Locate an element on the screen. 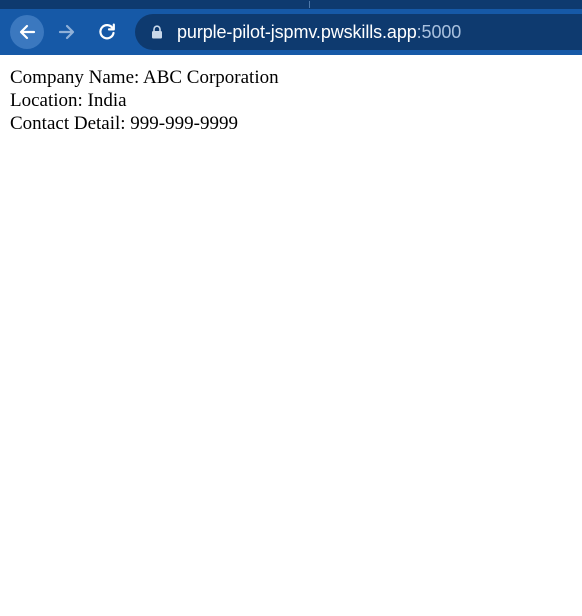 The height and width of the screenshot is (616, 582). forward-arrow-icon is located at coordinates (66, 32).